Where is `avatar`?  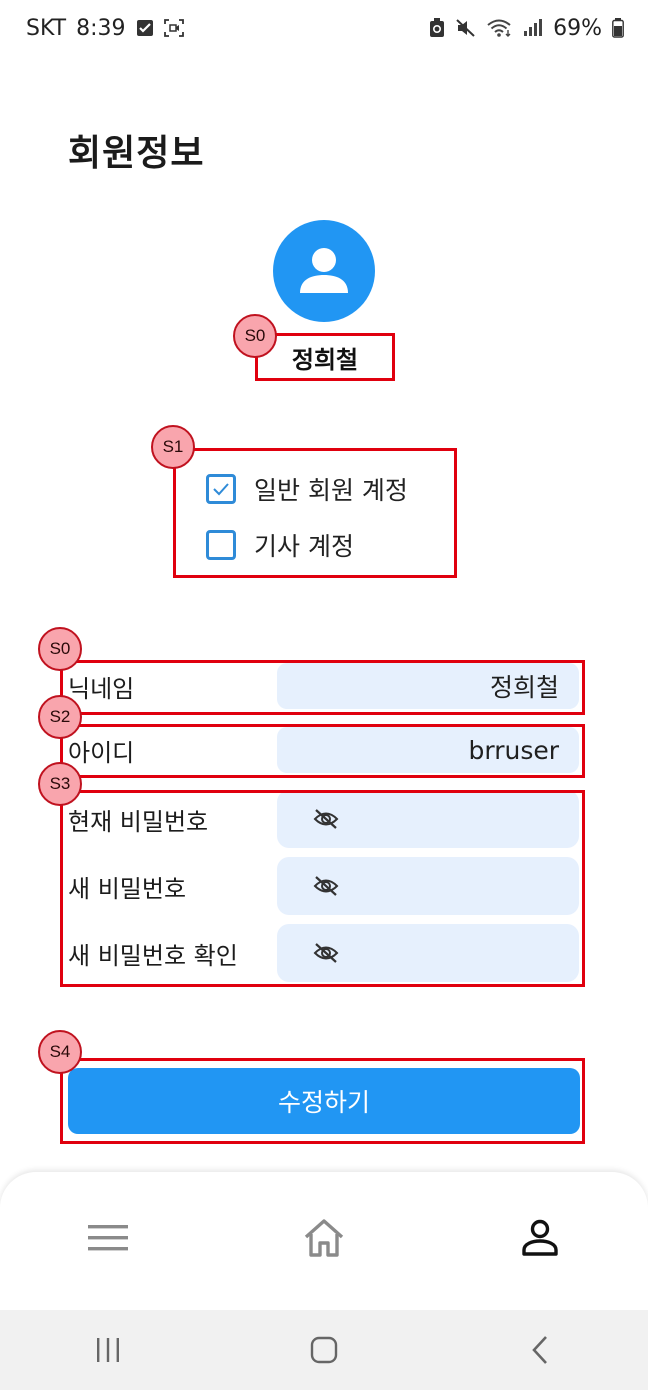 avatar is located at coordinates (324, 271).